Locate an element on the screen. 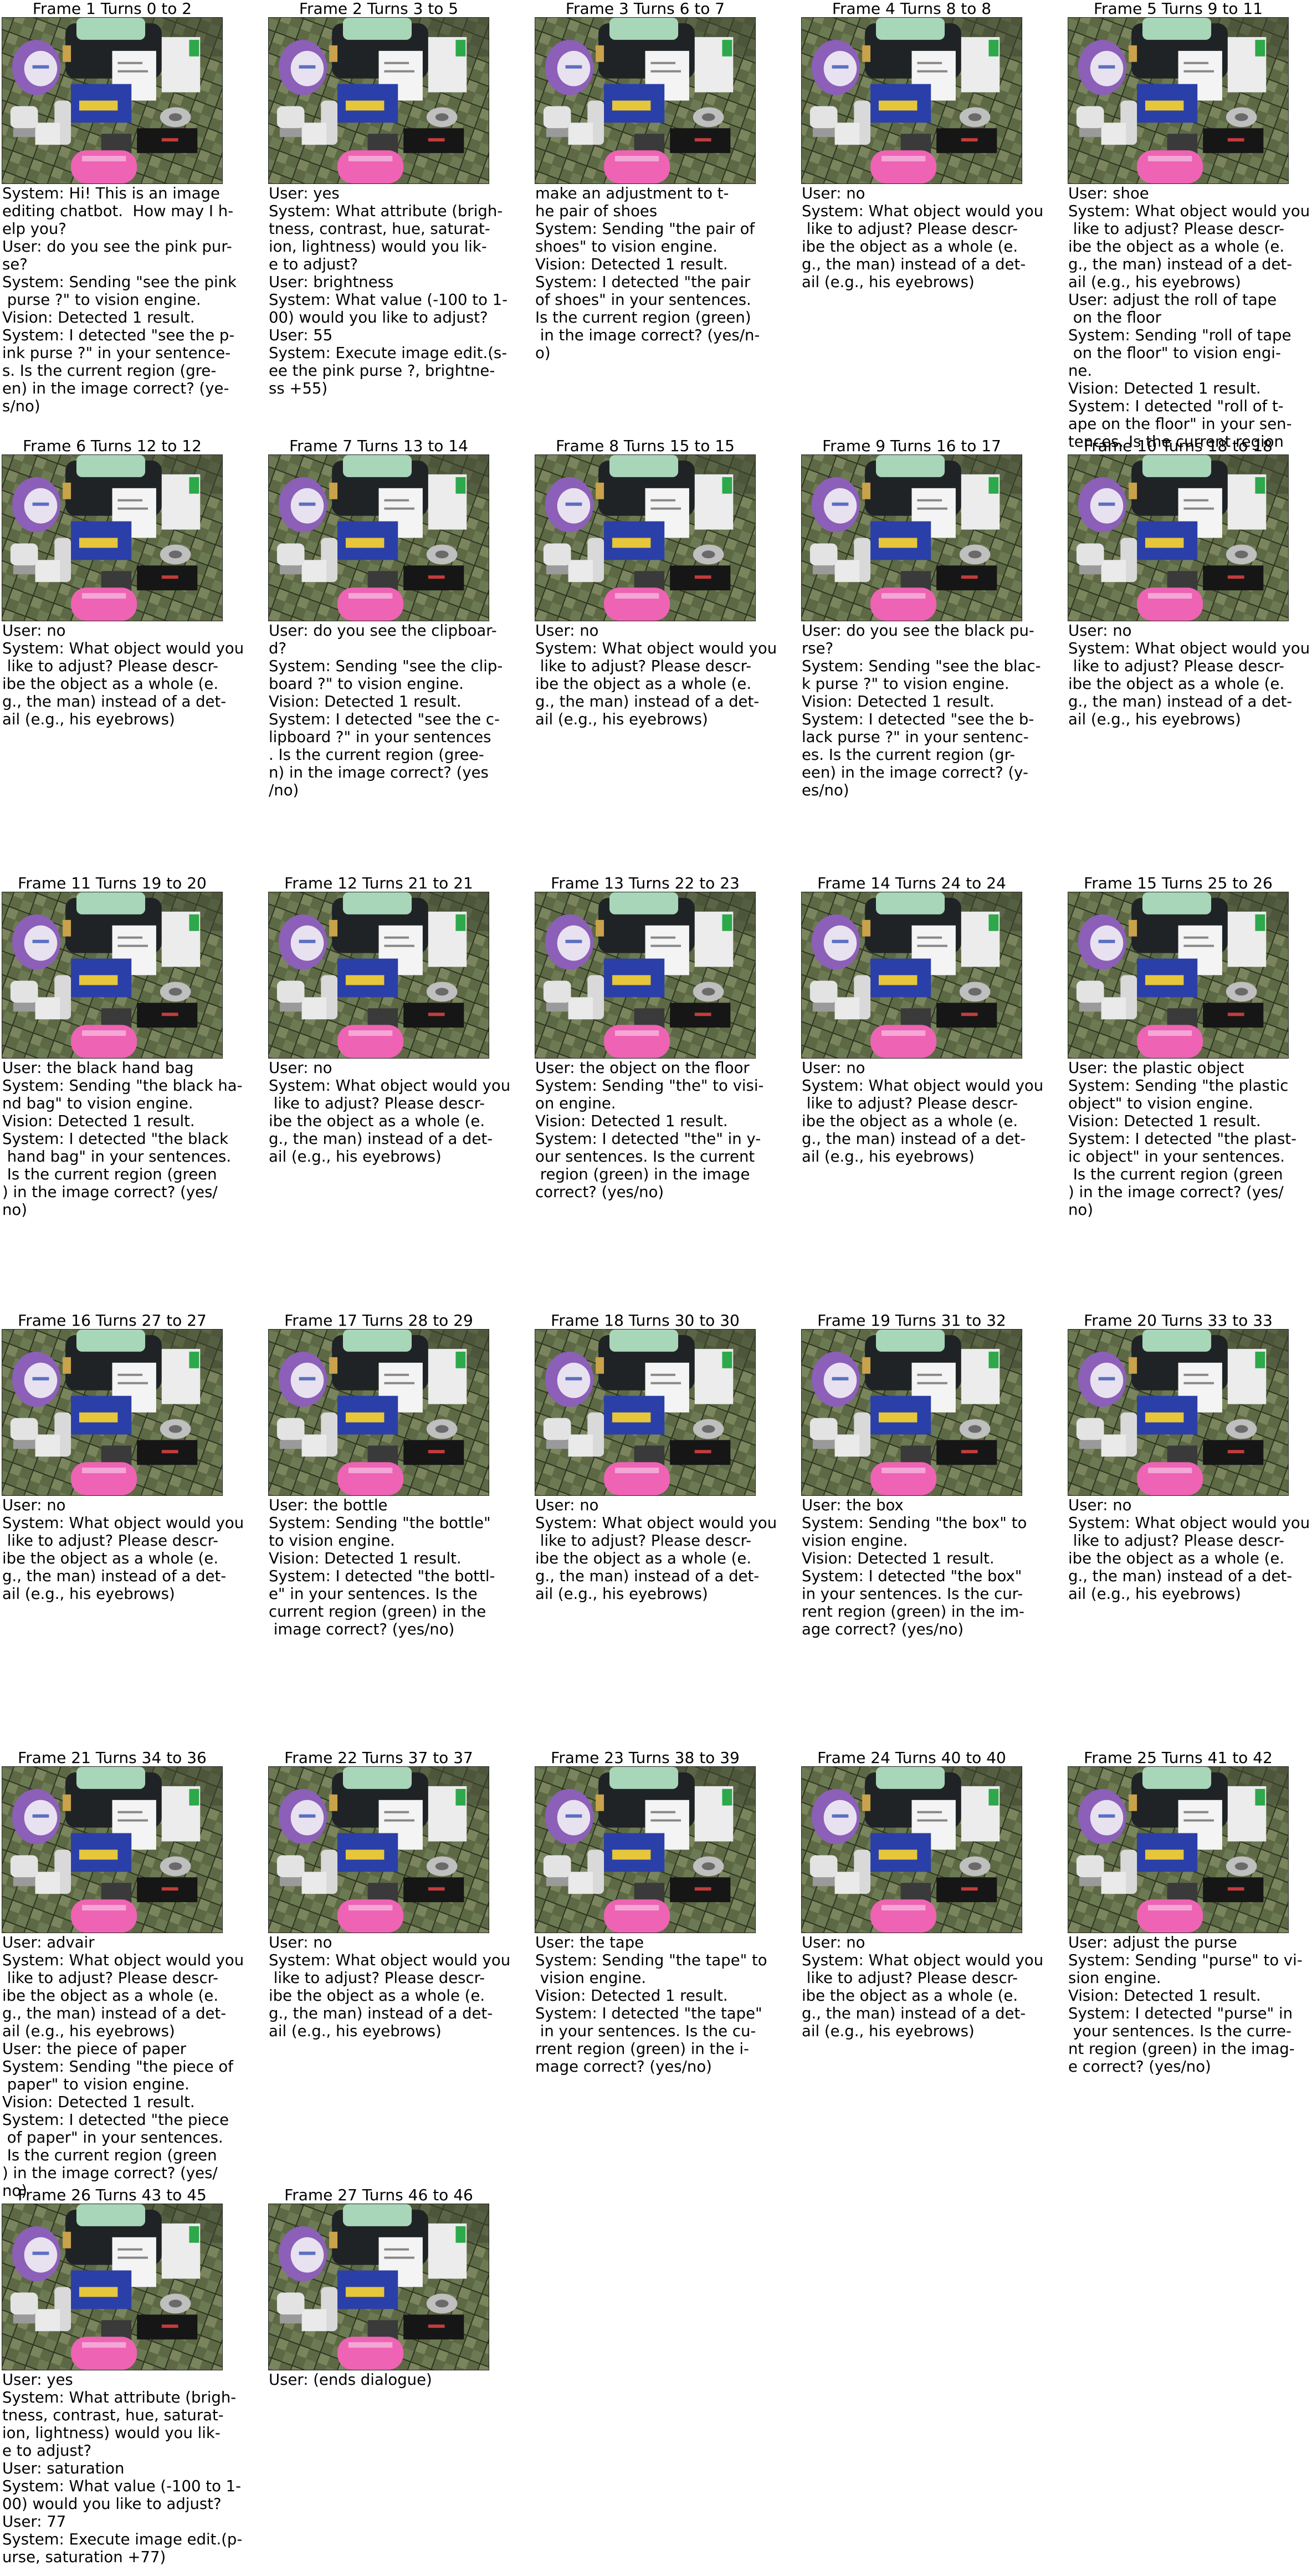 This screenshot has width=1312, height=2576. frame-title: Frame 5 Turns 9 to 11 is located at coordinates (1178, 9).